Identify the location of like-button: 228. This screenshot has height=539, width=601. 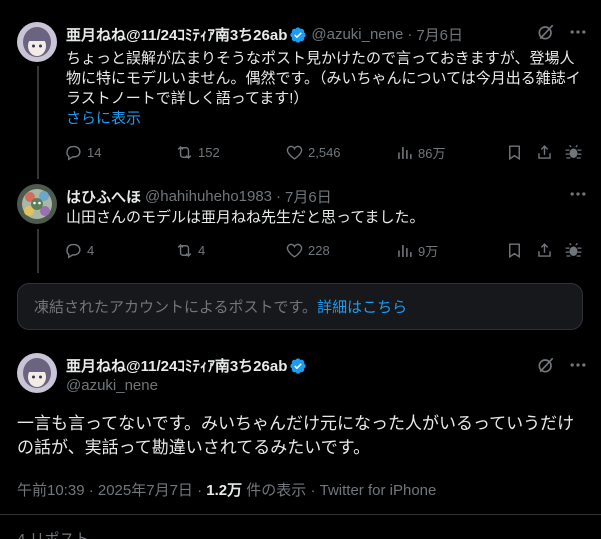
(307, 250).